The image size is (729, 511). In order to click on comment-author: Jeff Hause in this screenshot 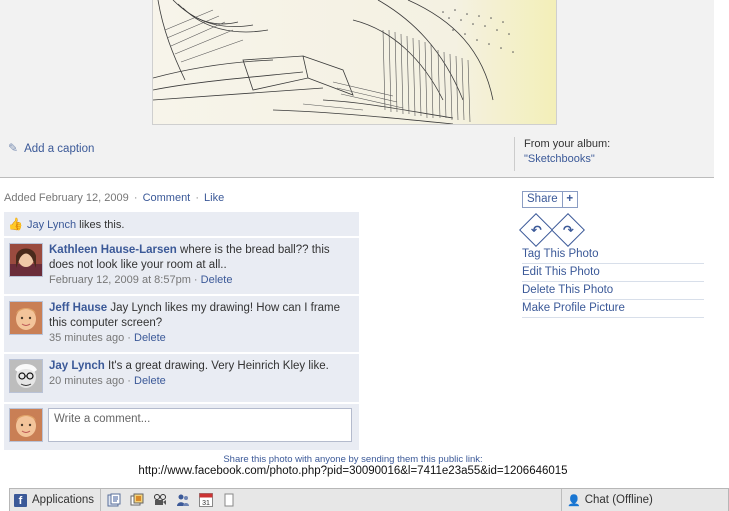, I will do `click(78, 308)`.